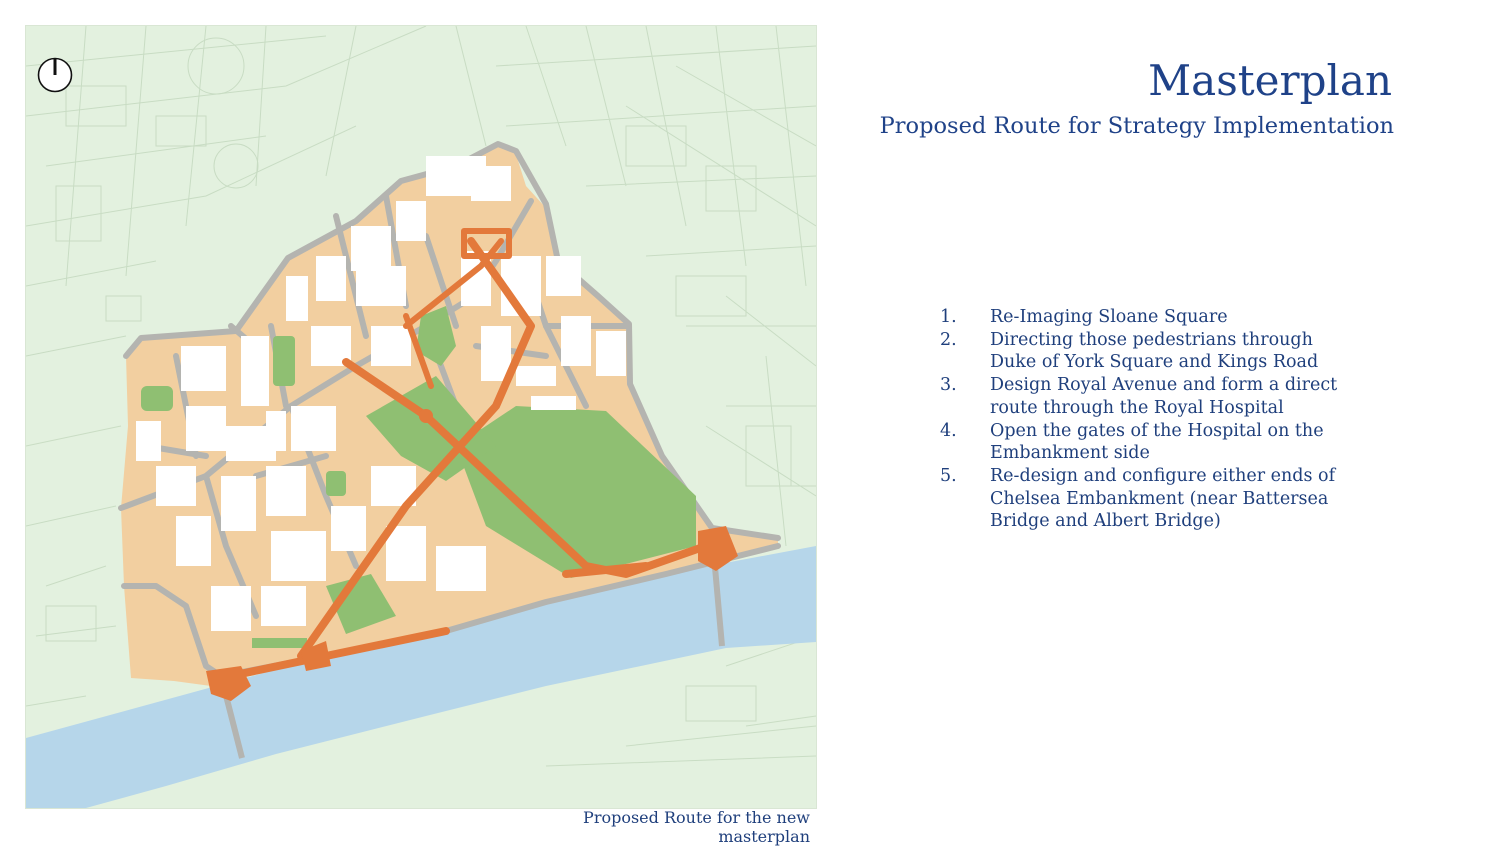 The image size is (1500, 846). I want to click on step-number: 3., so click(948, 385).